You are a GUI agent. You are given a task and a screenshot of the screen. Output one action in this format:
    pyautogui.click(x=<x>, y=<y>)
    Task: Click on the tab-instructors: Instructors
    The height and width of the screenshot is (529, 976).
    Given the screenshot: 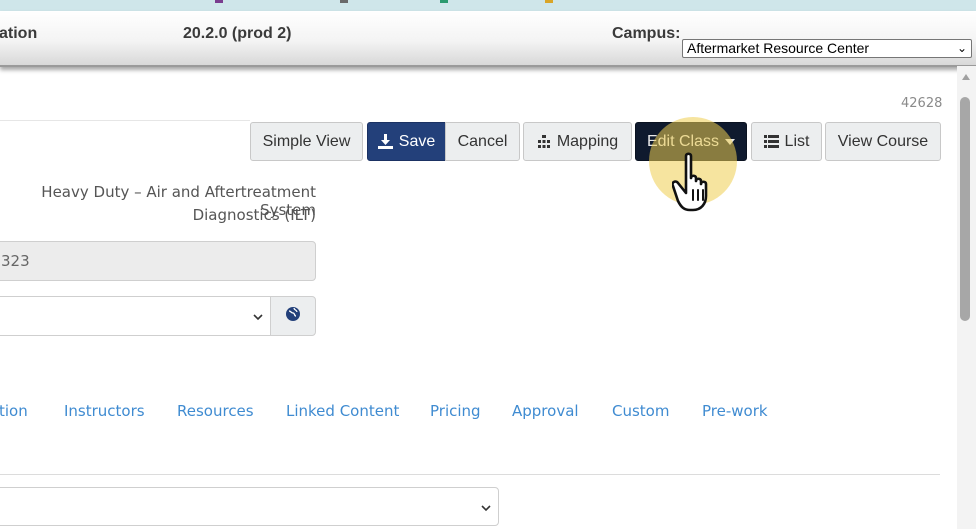 What is the action you would take?
    pyautogui.click(x=104, y=411)
    